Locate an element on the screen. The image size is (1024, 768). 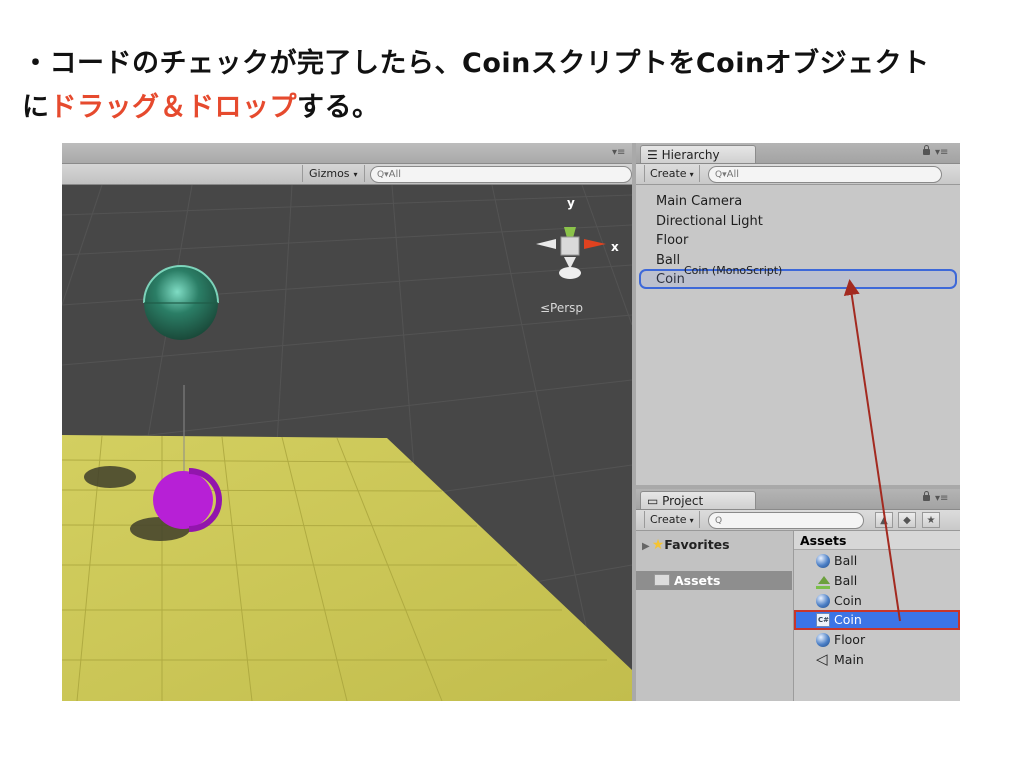
scene-search-input is located at coordinates (479, 174).